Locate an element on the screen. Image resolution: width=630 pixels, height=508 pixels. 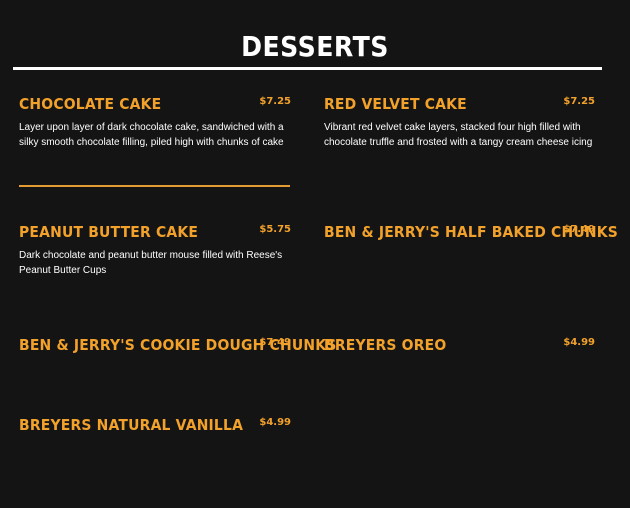
menu-item-header: PEANUT BUTTER CAKE $5.75 is located at coordinates (155, 234).